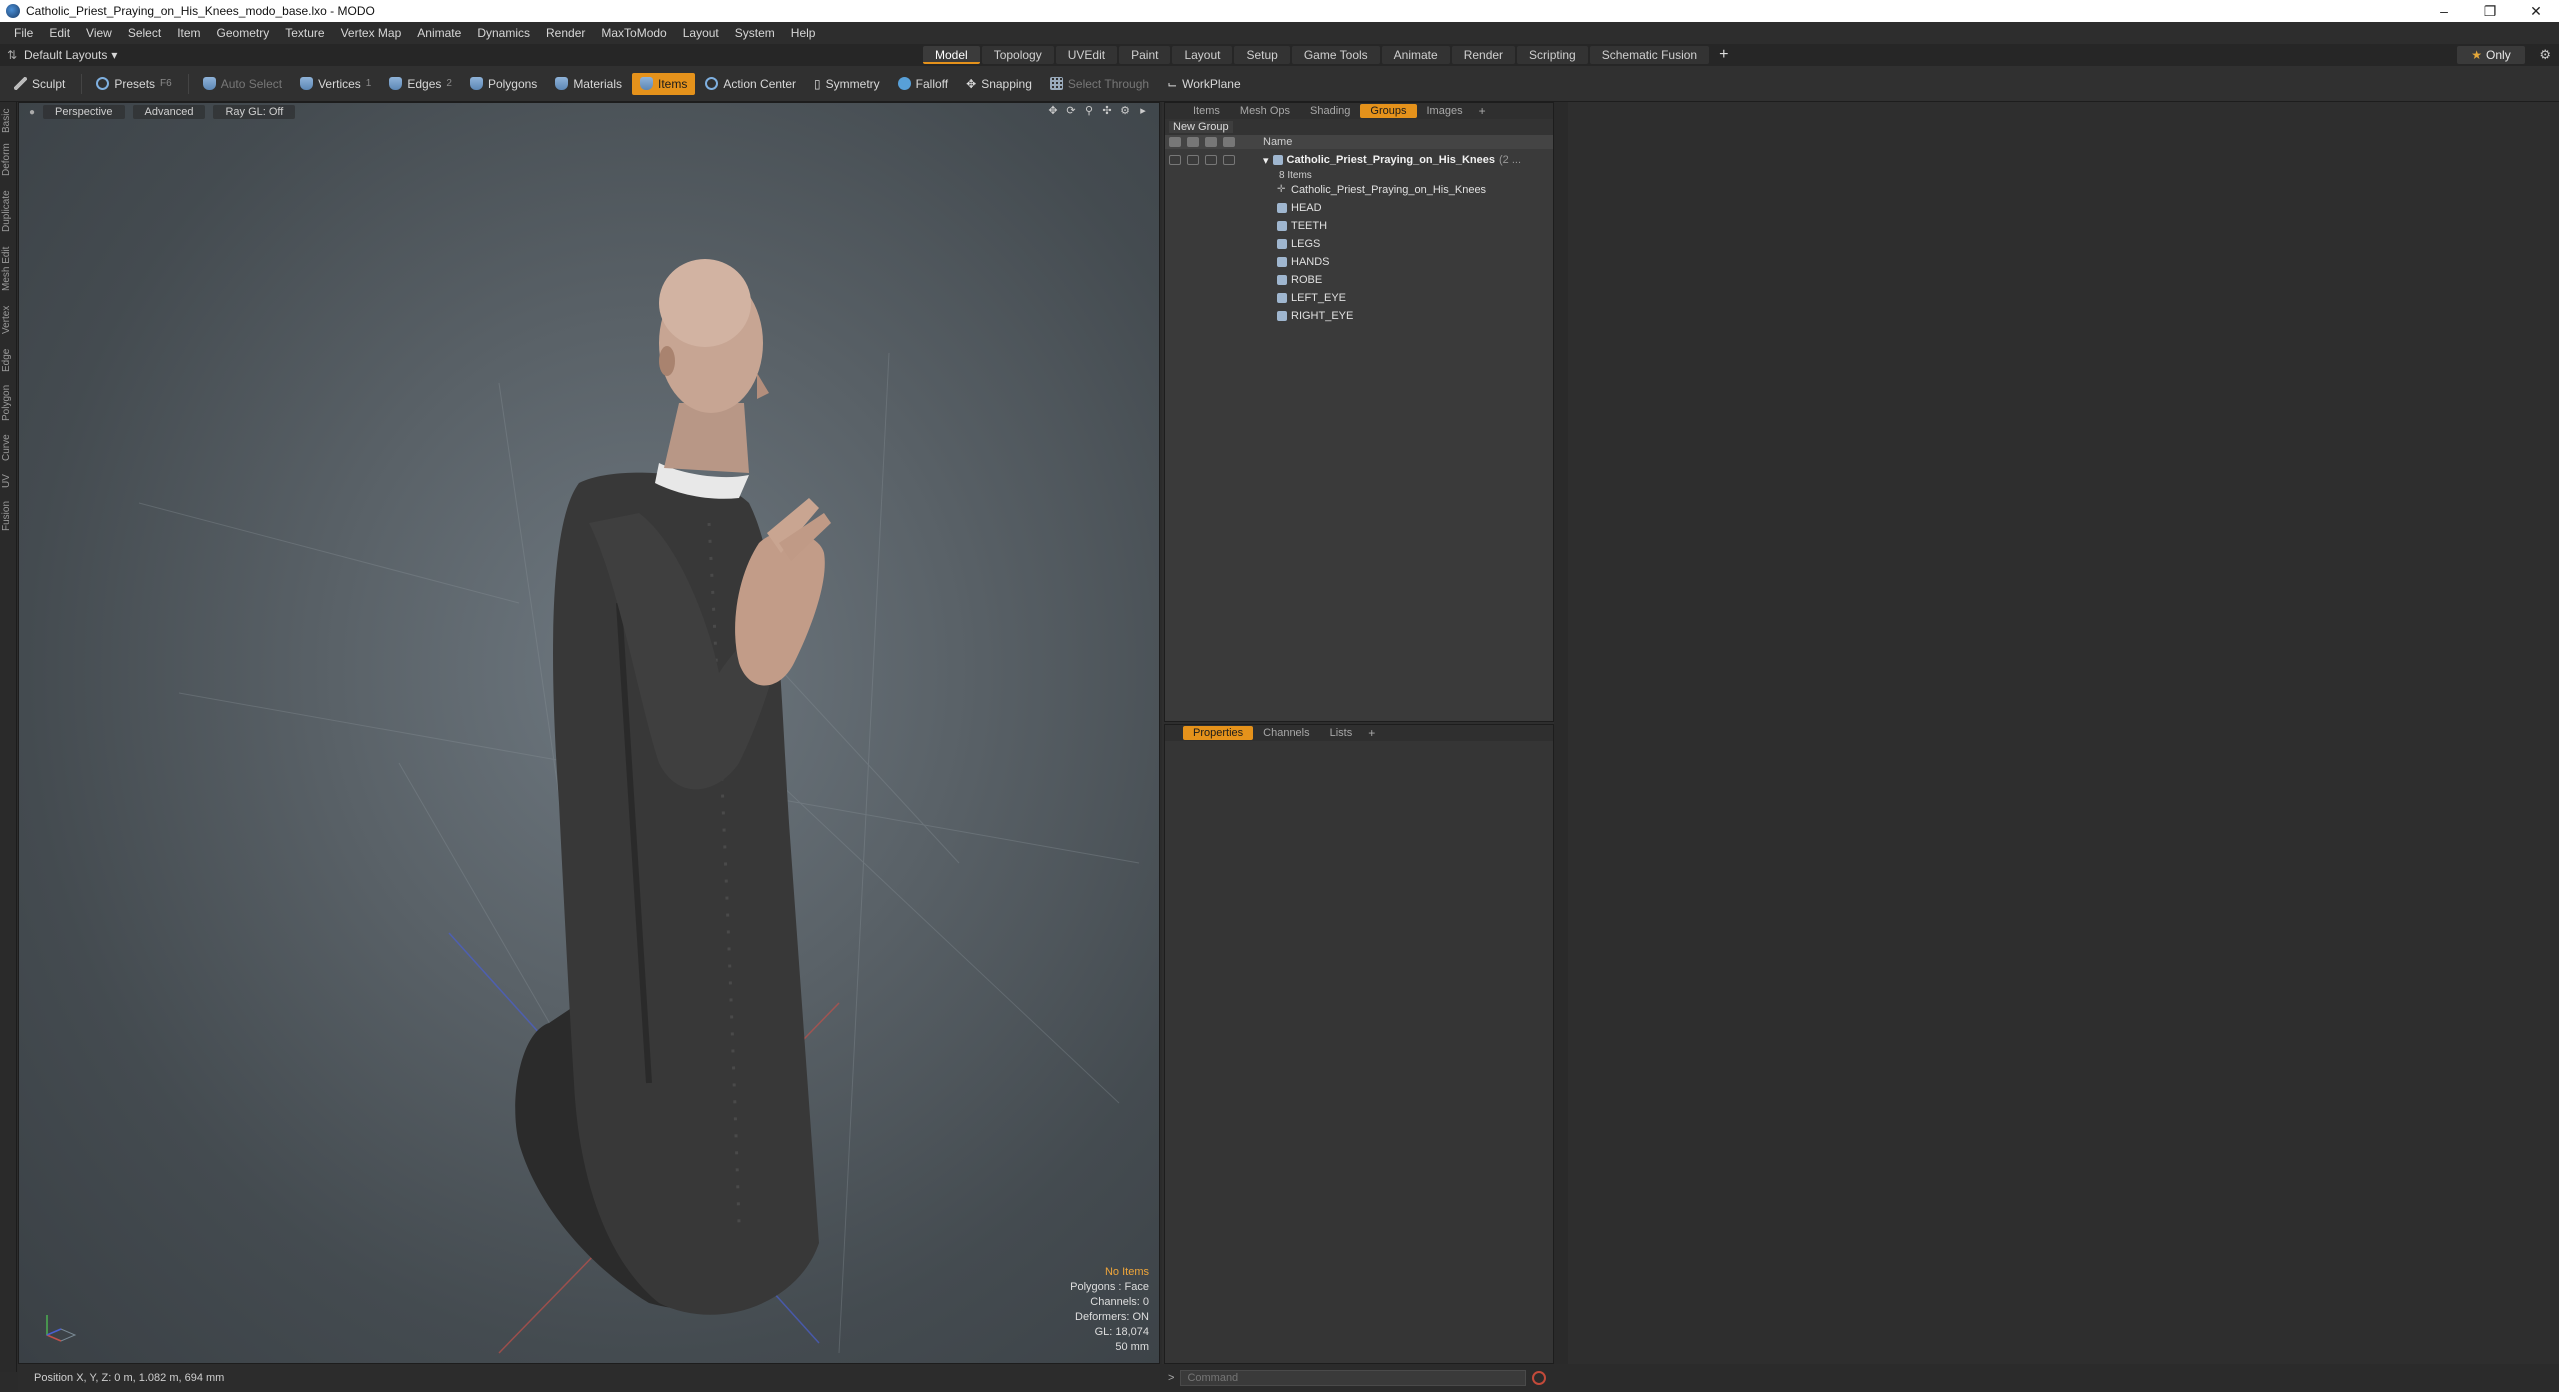 The height and width of the screenshot is (1392, 2559). Describe the element at coordinates (750, 84) in the screenshot. I see `action-center-button: Action Center` at that location.